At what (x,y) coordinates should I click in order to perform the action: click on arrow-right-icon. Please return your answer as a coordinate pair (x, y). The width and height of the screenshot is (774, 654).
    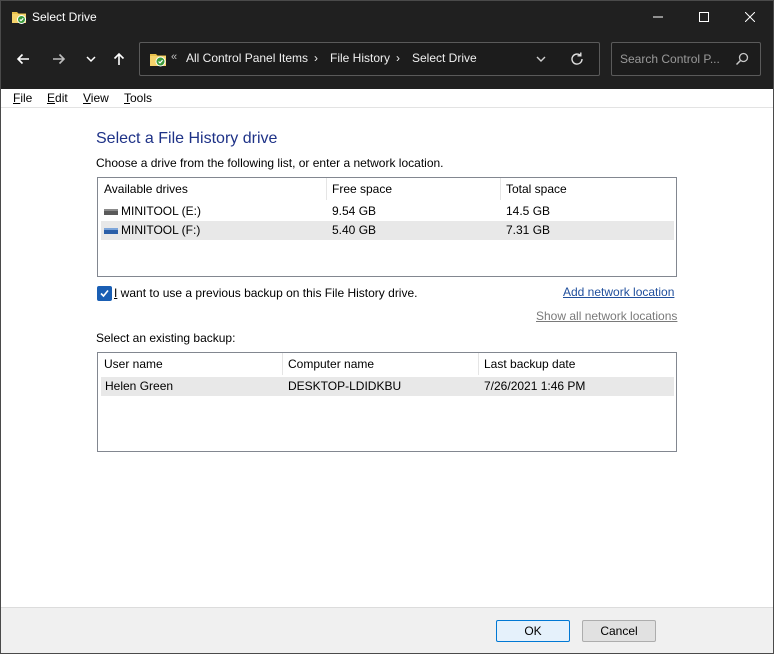
    Looking at the image, I should click on (59, 59).